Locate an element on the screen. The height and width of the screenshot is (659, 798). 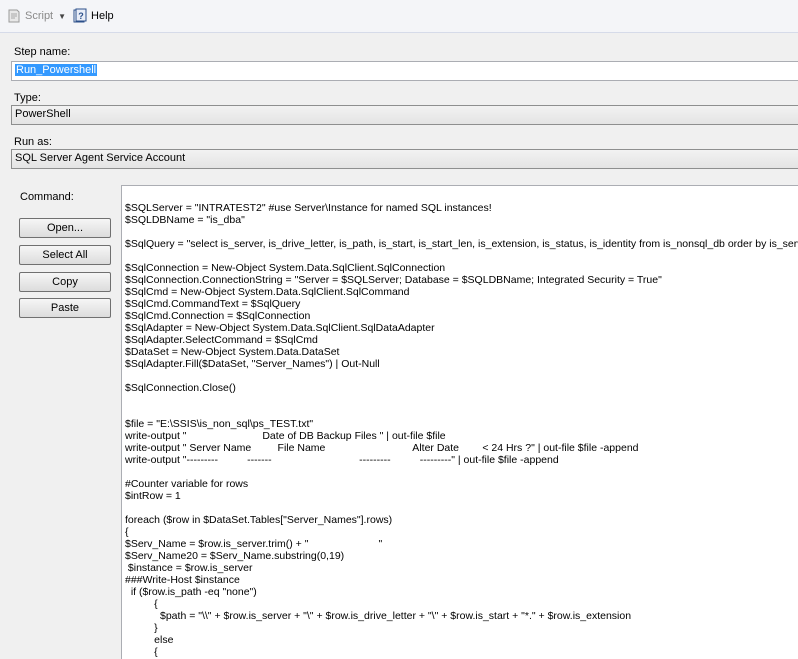
command-label: Command: is located at coordinates (47, 197).